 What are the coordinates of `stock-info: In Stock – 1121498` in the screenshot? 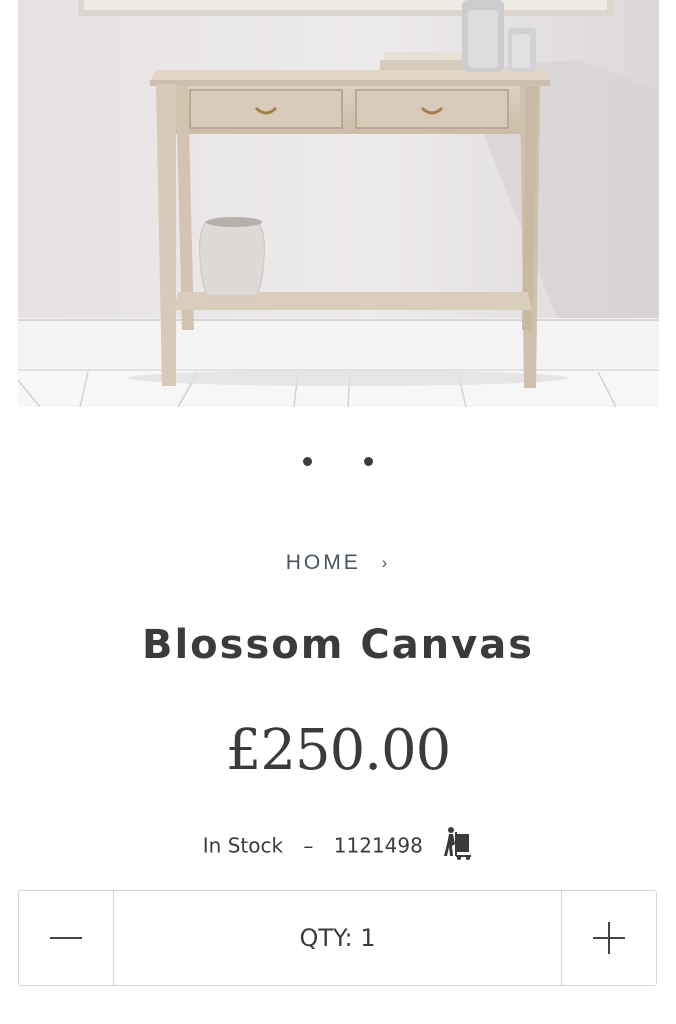 It's located at (338, 845).